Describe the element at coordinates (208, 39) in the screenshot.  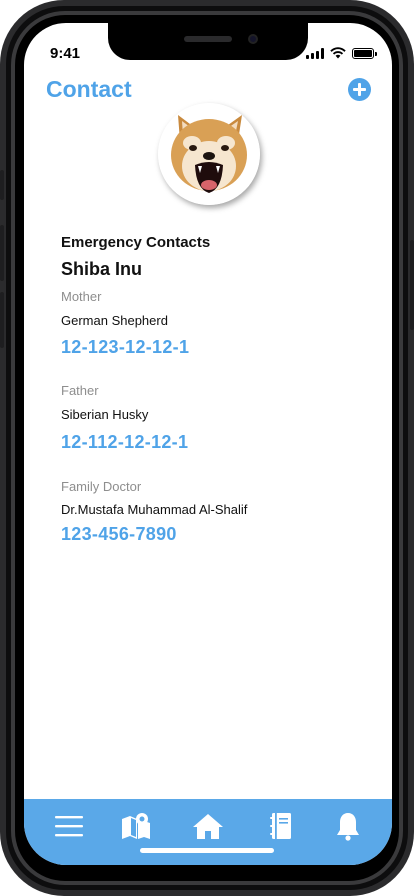
I see `speaker-grille` at that location.